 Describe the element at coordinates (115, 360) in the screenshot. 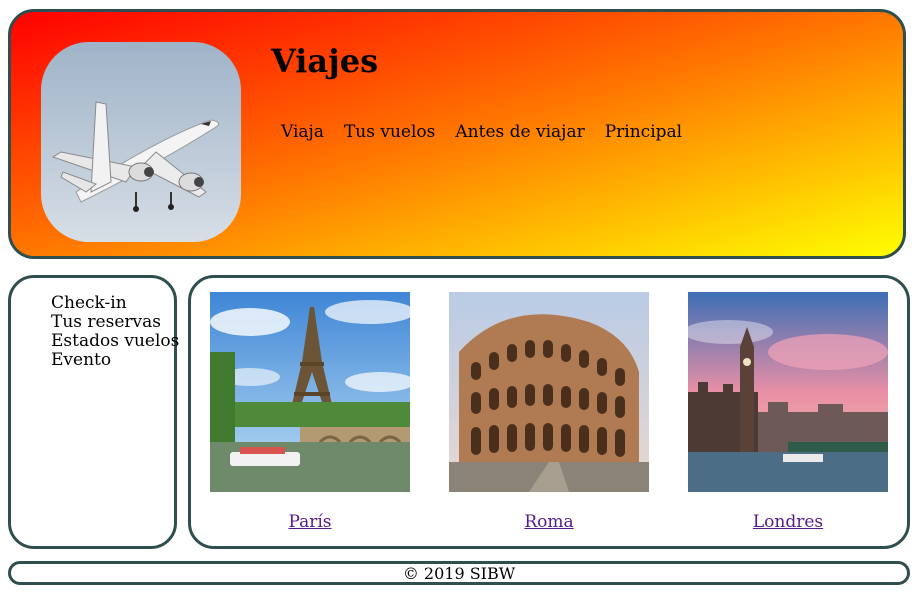

I see `sidebar-item-evento: Evento` at that location.